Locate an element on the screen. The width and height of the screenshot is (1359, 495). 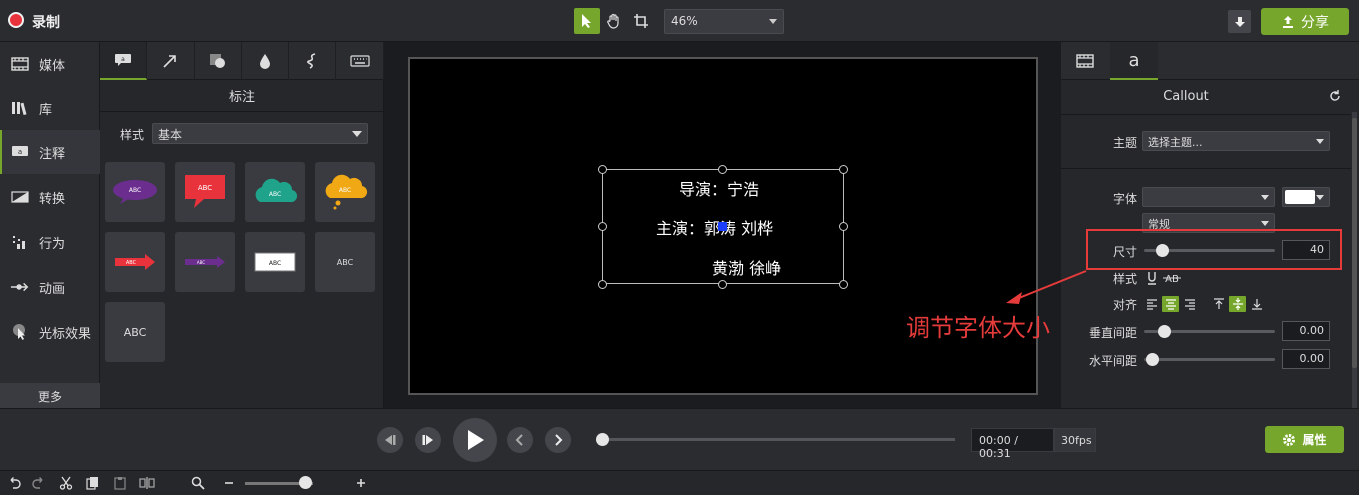
zoom-dropdown: 46% is located at coordinates (724, 21).